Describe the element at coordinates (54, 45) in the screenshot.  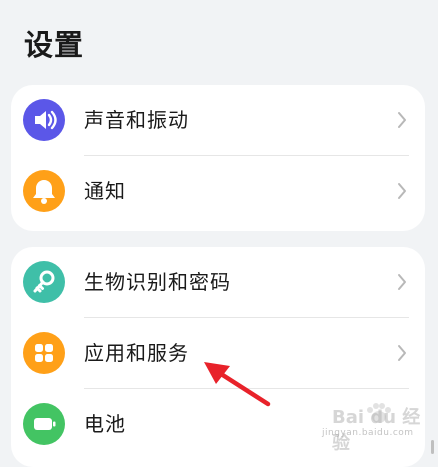
I see `page-title: 设置` at that location.